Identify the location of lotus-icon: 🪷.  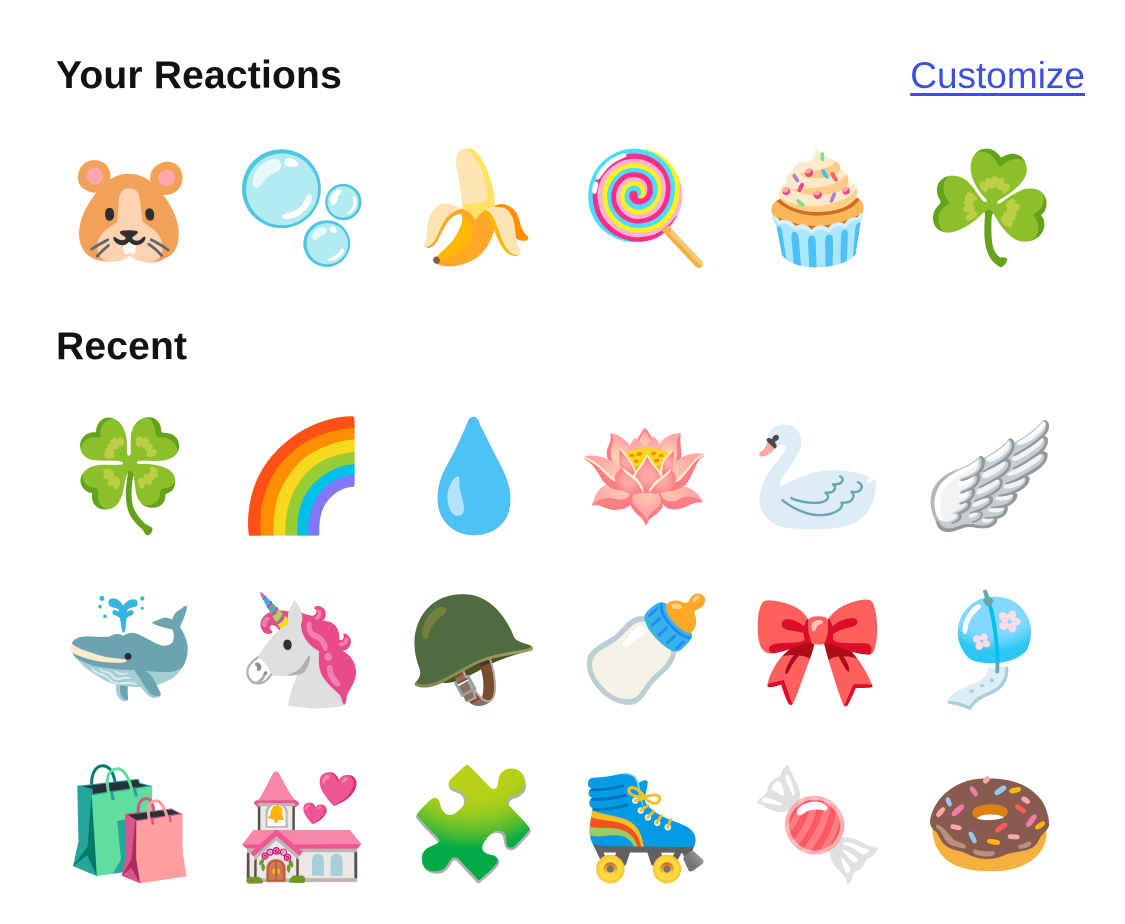
(646, 476).